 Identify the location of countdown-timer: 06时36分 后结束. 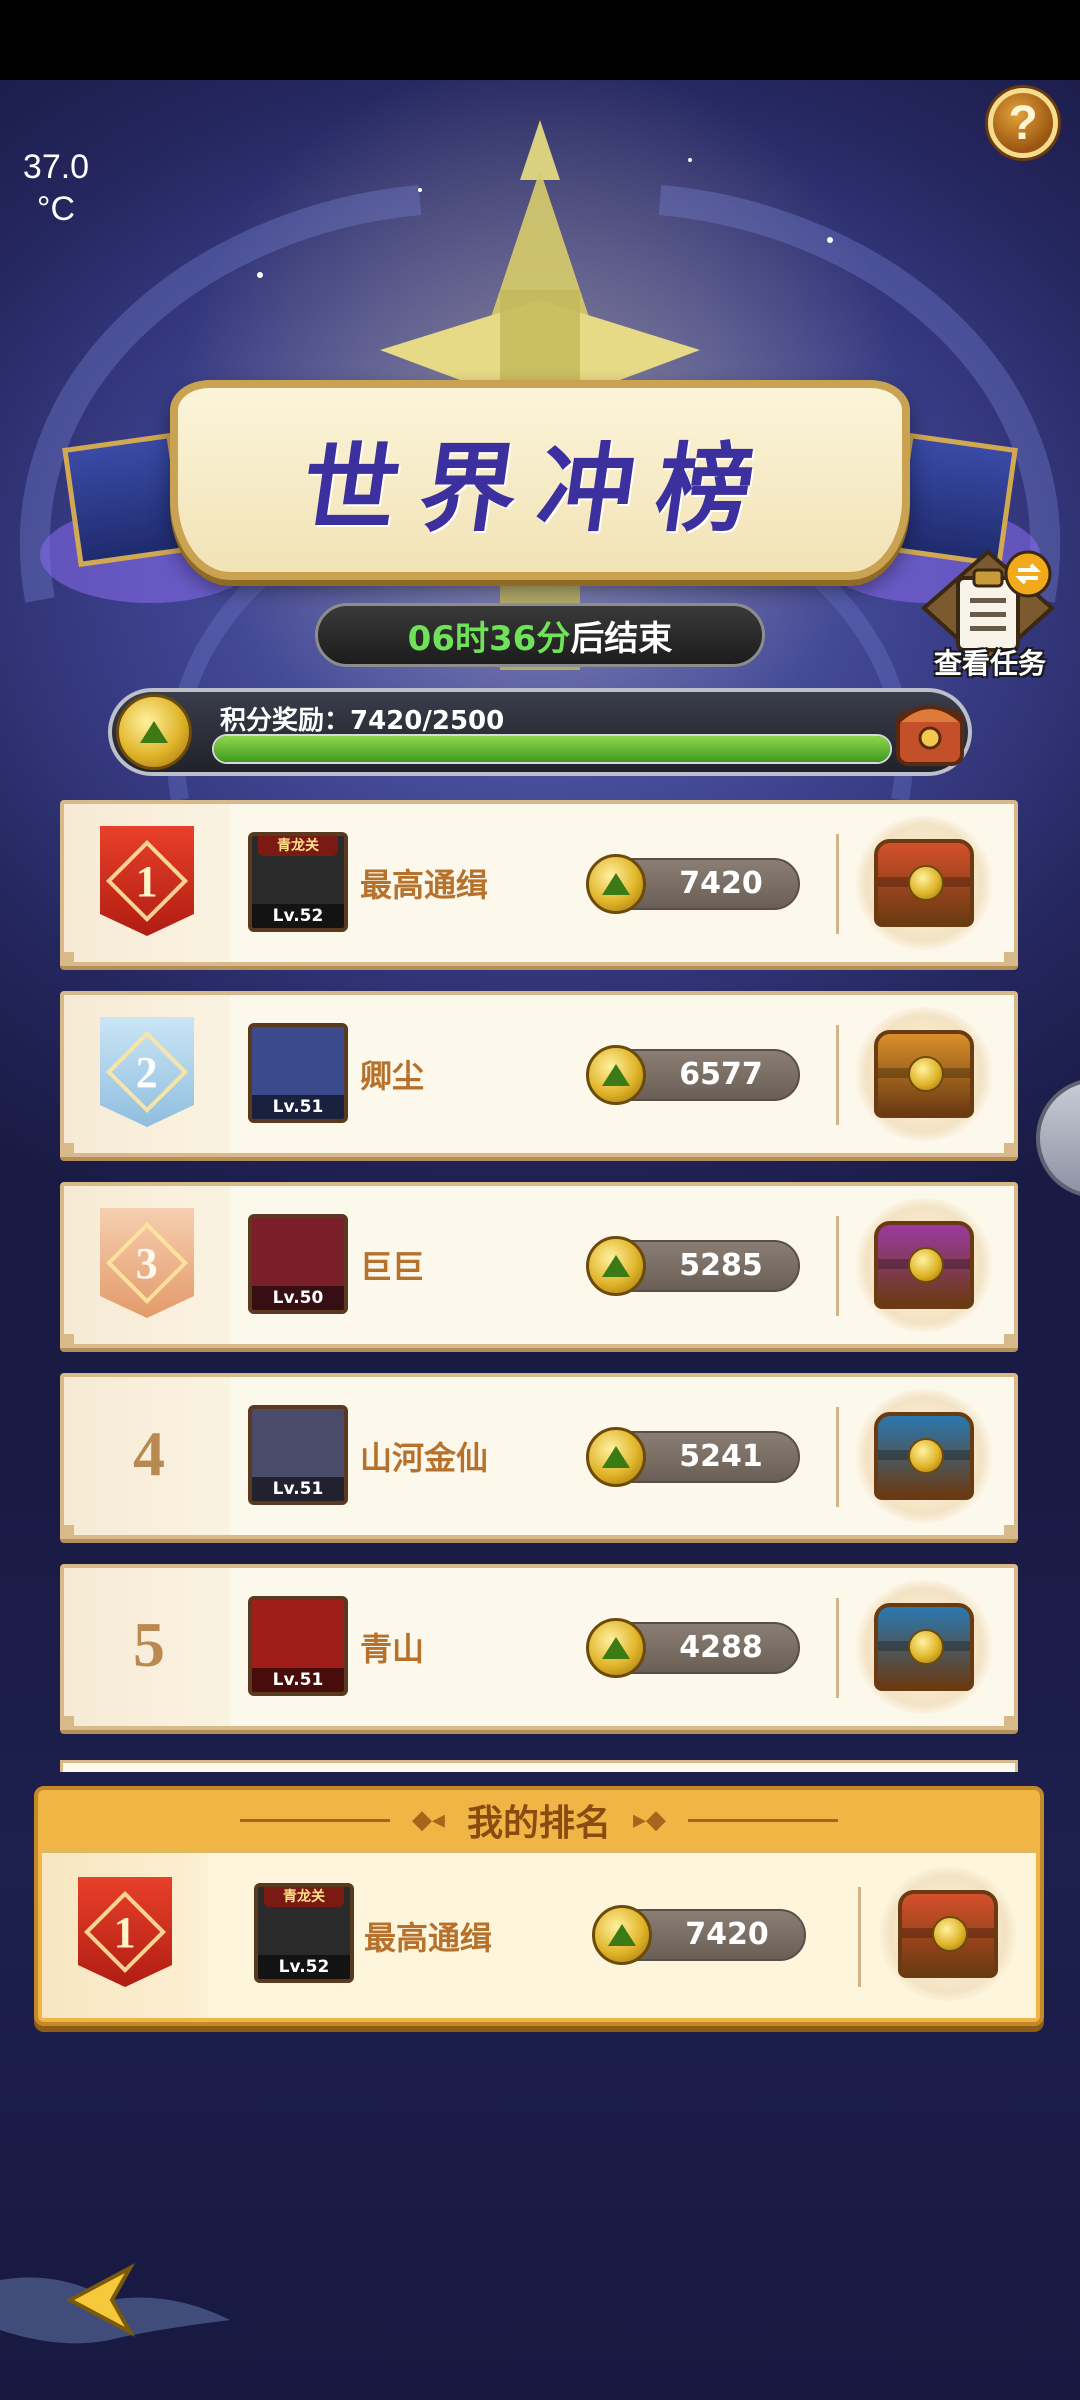
(540, 635).